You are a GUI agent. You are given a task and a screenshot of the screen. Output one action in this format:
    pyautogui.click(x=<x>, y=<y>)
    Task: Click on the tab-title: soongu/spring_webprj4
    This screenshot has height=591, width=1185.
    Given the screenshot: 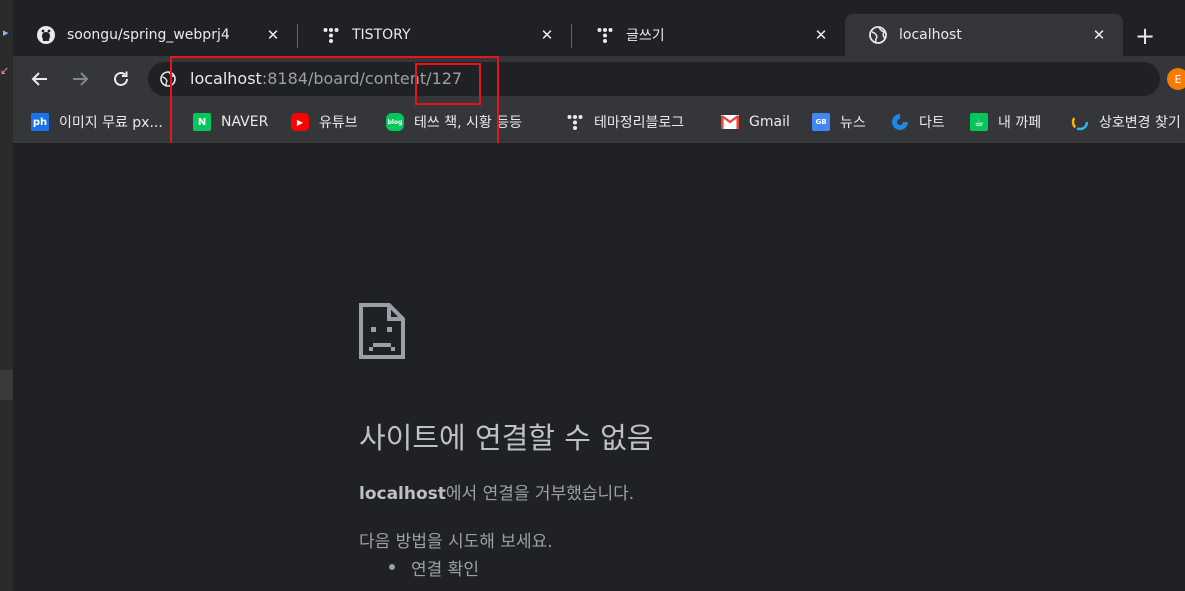 What is the action you would take?
    pyautogui.click(x=148, y=35)
    